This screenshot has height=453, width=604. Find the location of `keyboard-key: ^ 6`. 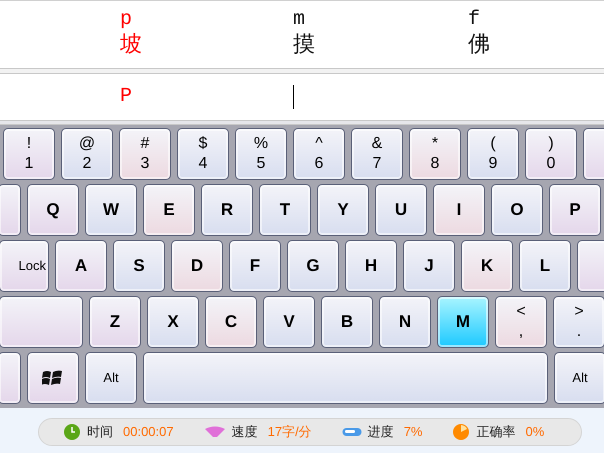

keyboard-key: ^ 6 is located at coordinates (319, 154).